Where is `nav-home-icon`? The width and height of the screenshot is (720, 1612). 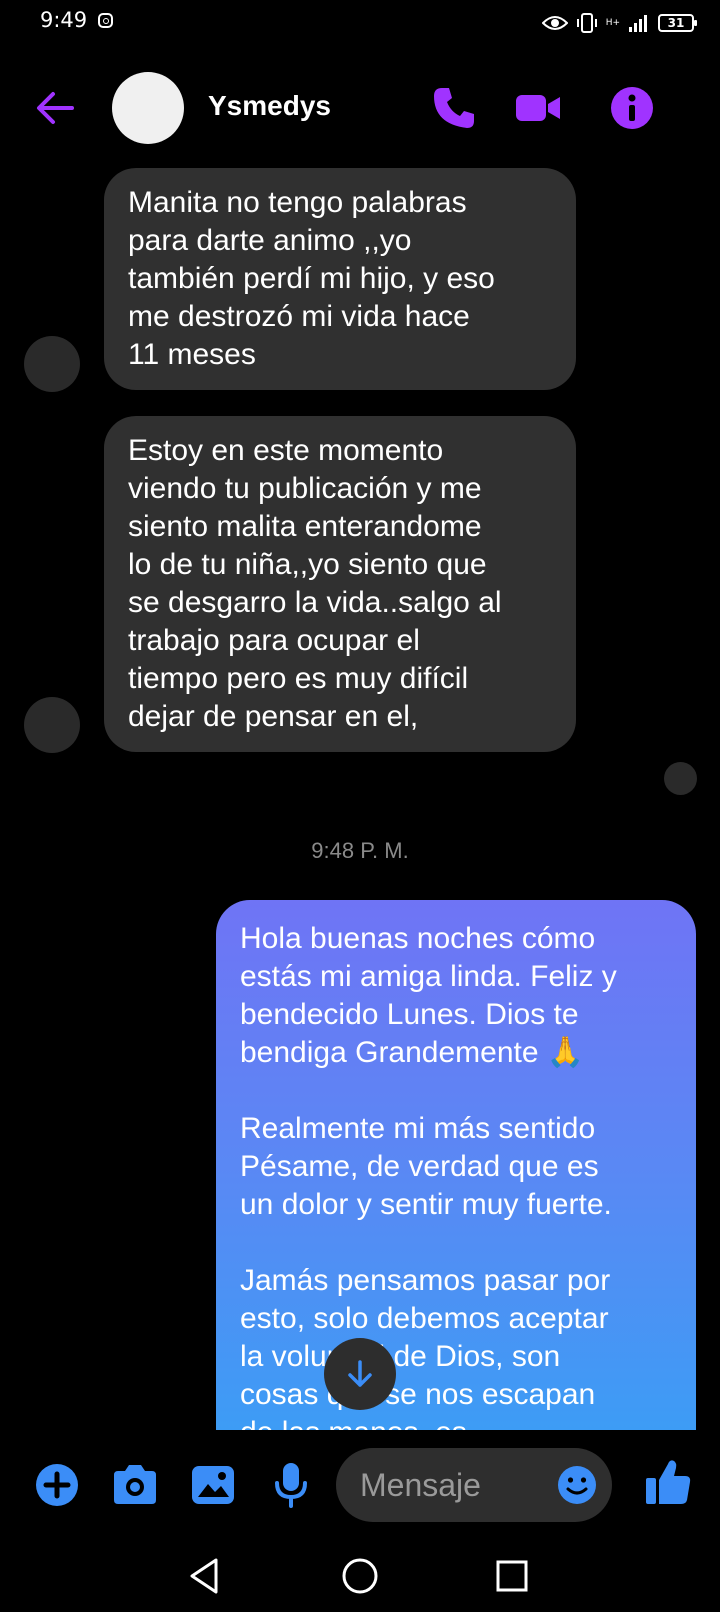
nav-home-icon is located at coordinates (360, 1576).